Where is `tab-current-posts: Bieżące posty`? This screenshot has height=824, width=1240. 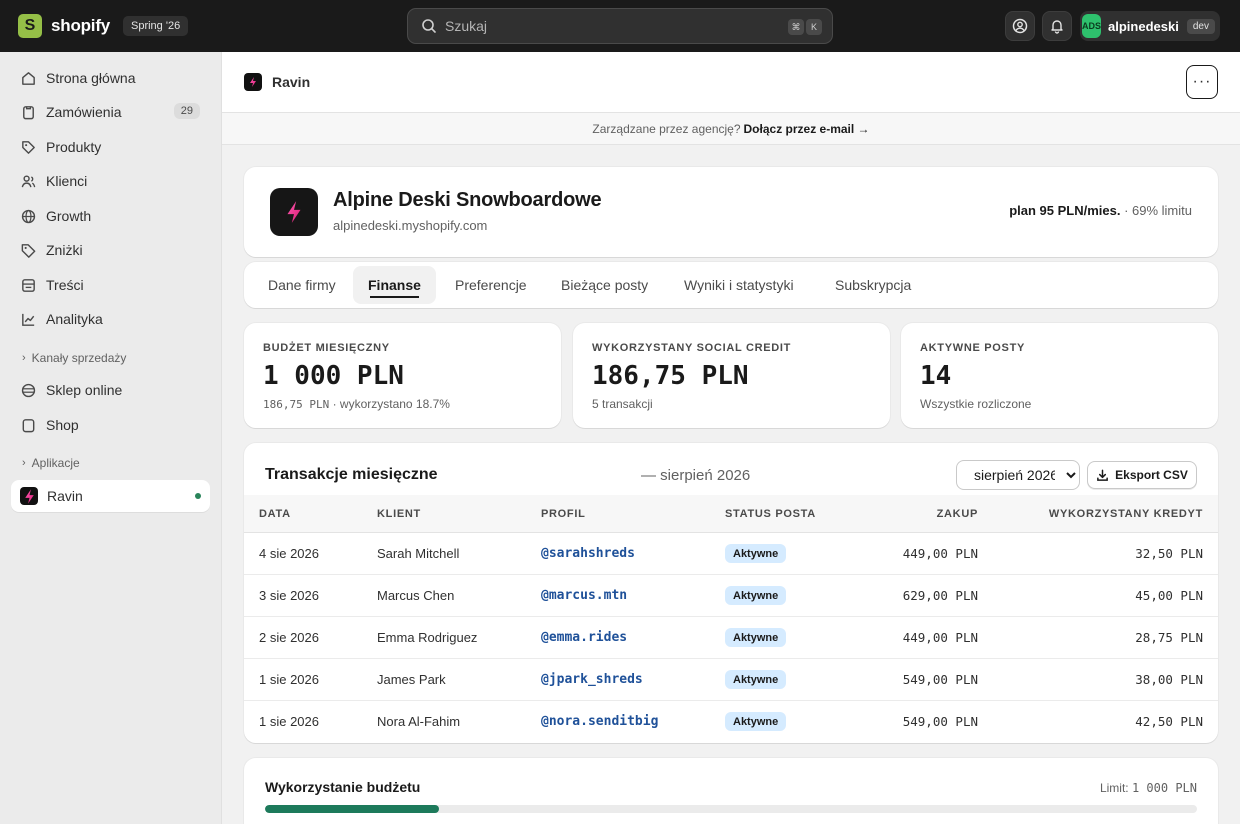
tab-current-posts: Bieżące posty is located at coordinates (604, 285).